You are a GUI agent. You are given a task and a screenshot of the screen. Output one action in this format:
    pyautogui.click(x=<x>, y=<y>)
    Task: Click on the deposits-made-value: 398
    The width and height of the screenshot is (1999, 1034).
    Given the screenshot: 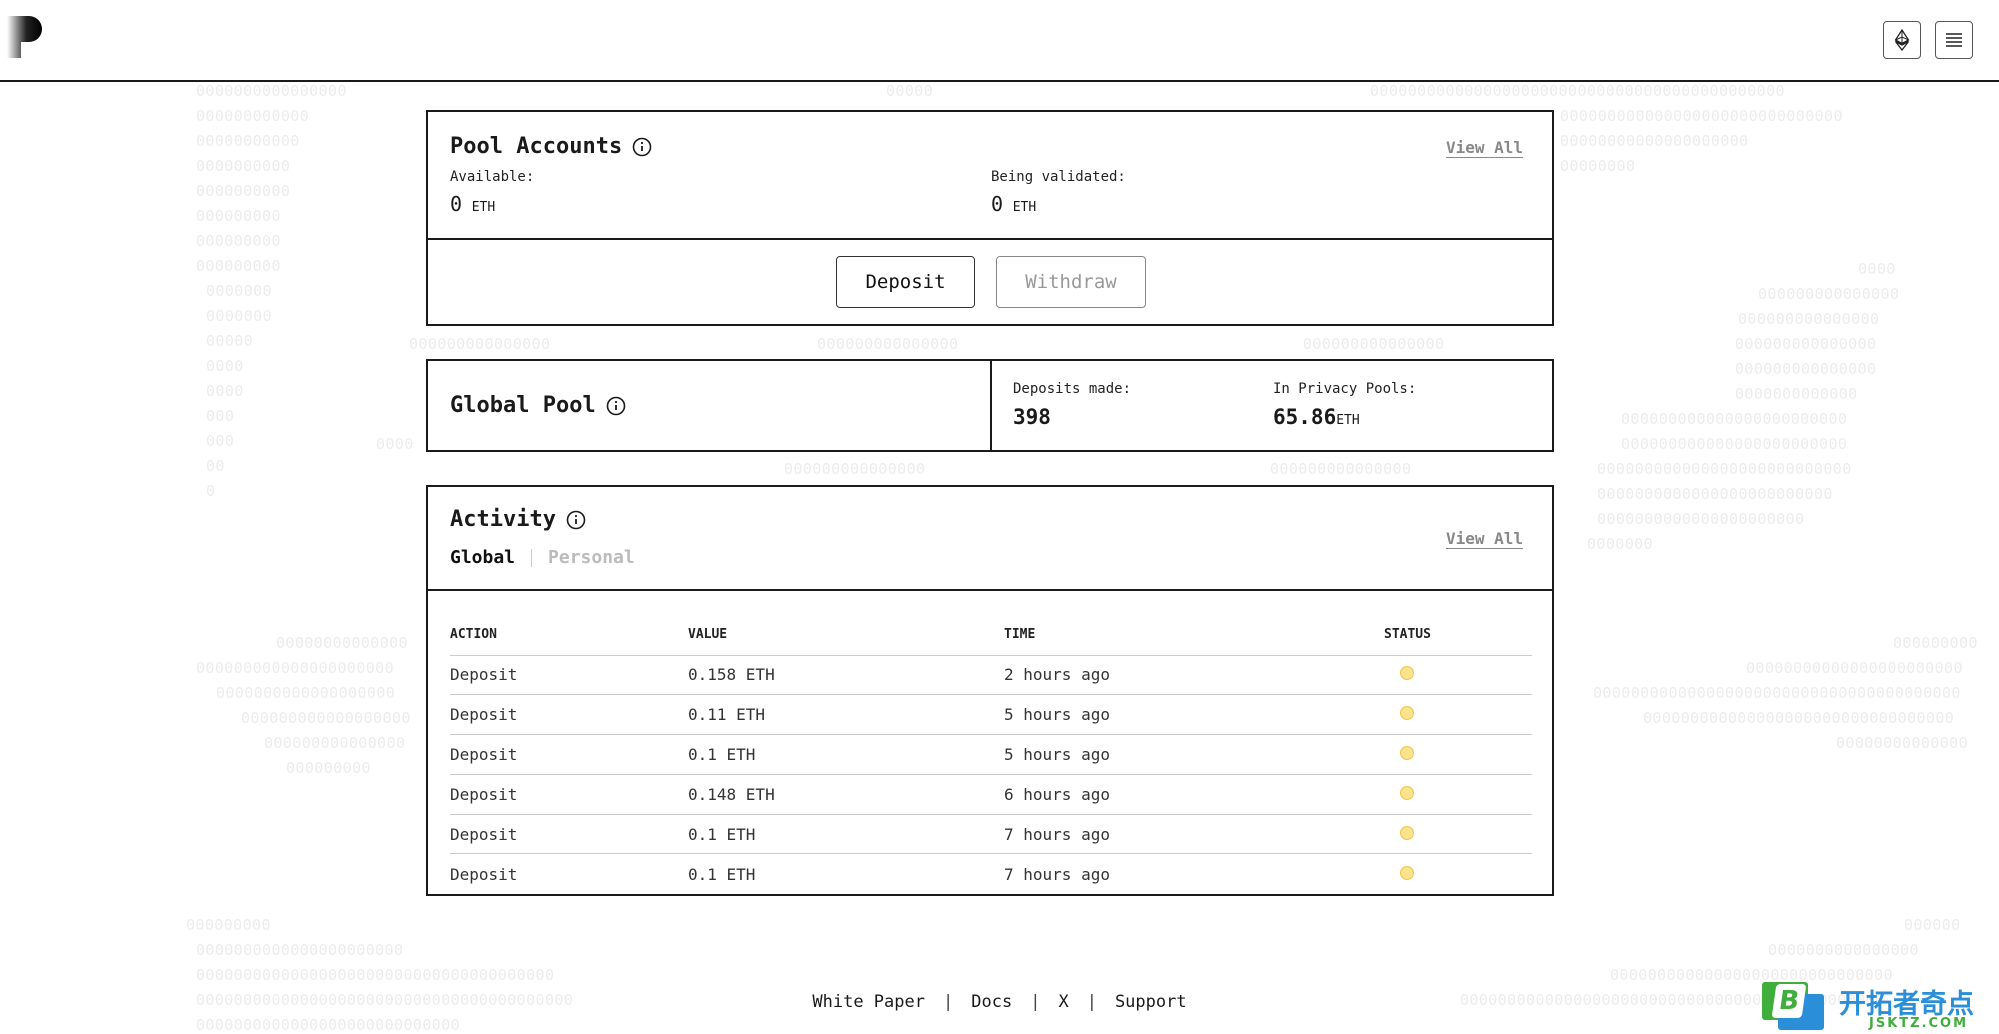 What is the action you would take?
    pyautogui.click(x=1032, y=417)
    